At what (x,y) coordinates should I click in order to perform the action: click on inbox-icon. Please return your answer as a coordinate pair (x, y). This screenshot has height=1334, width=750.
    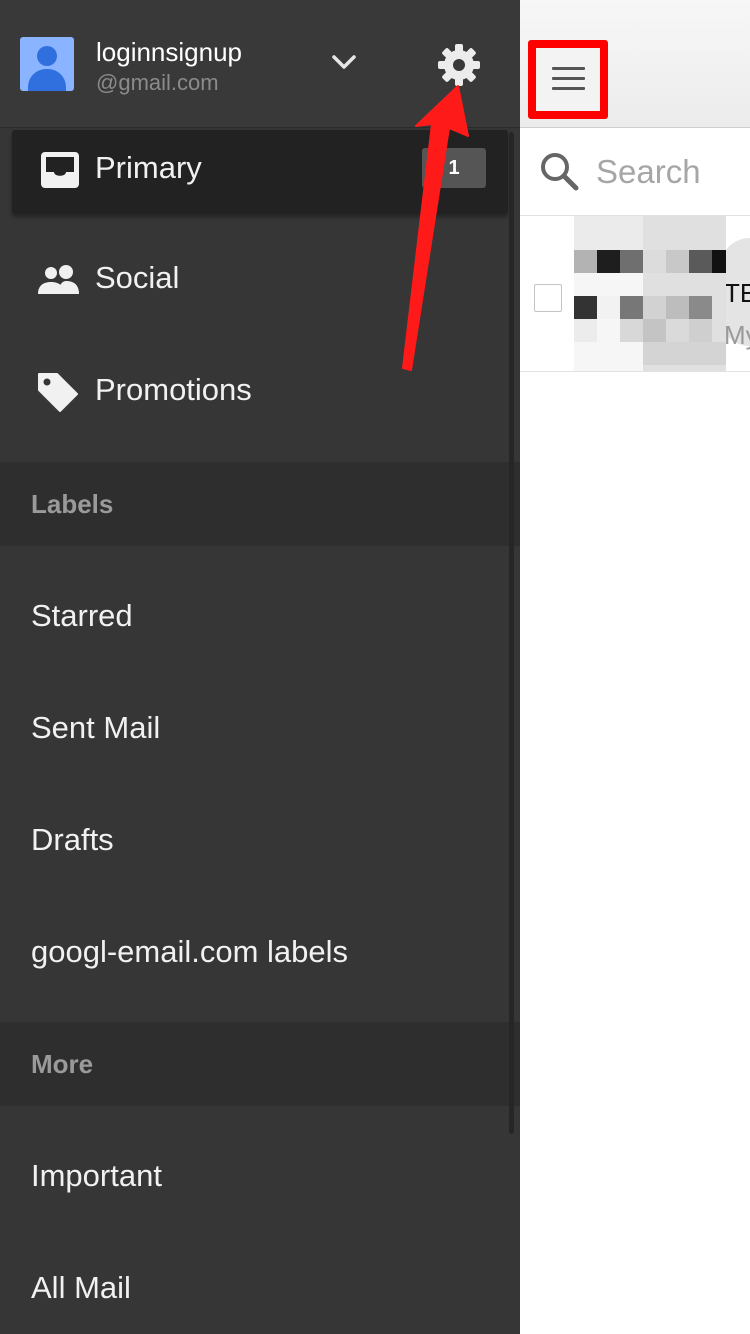
    Looking at the image, I should click on (60, 170).